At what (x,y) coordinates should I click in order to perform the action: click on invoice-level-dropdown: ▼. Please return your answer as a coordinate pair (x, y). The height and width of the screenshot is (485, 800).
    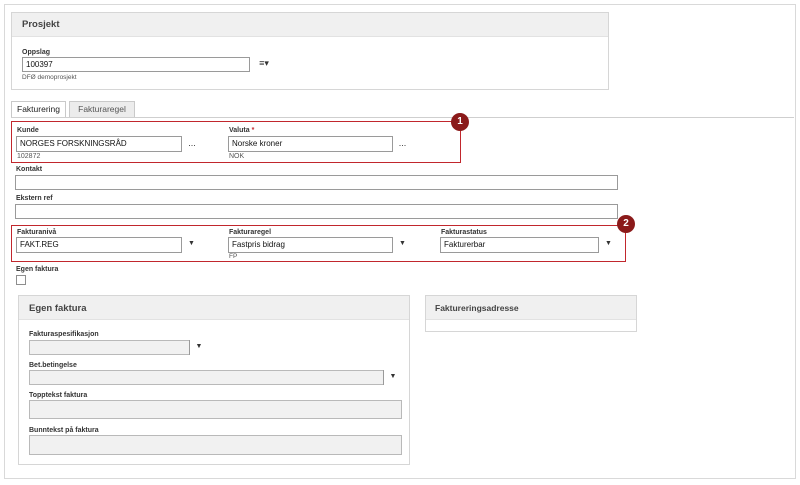
    Looking at the image, I should click on (191, 245).